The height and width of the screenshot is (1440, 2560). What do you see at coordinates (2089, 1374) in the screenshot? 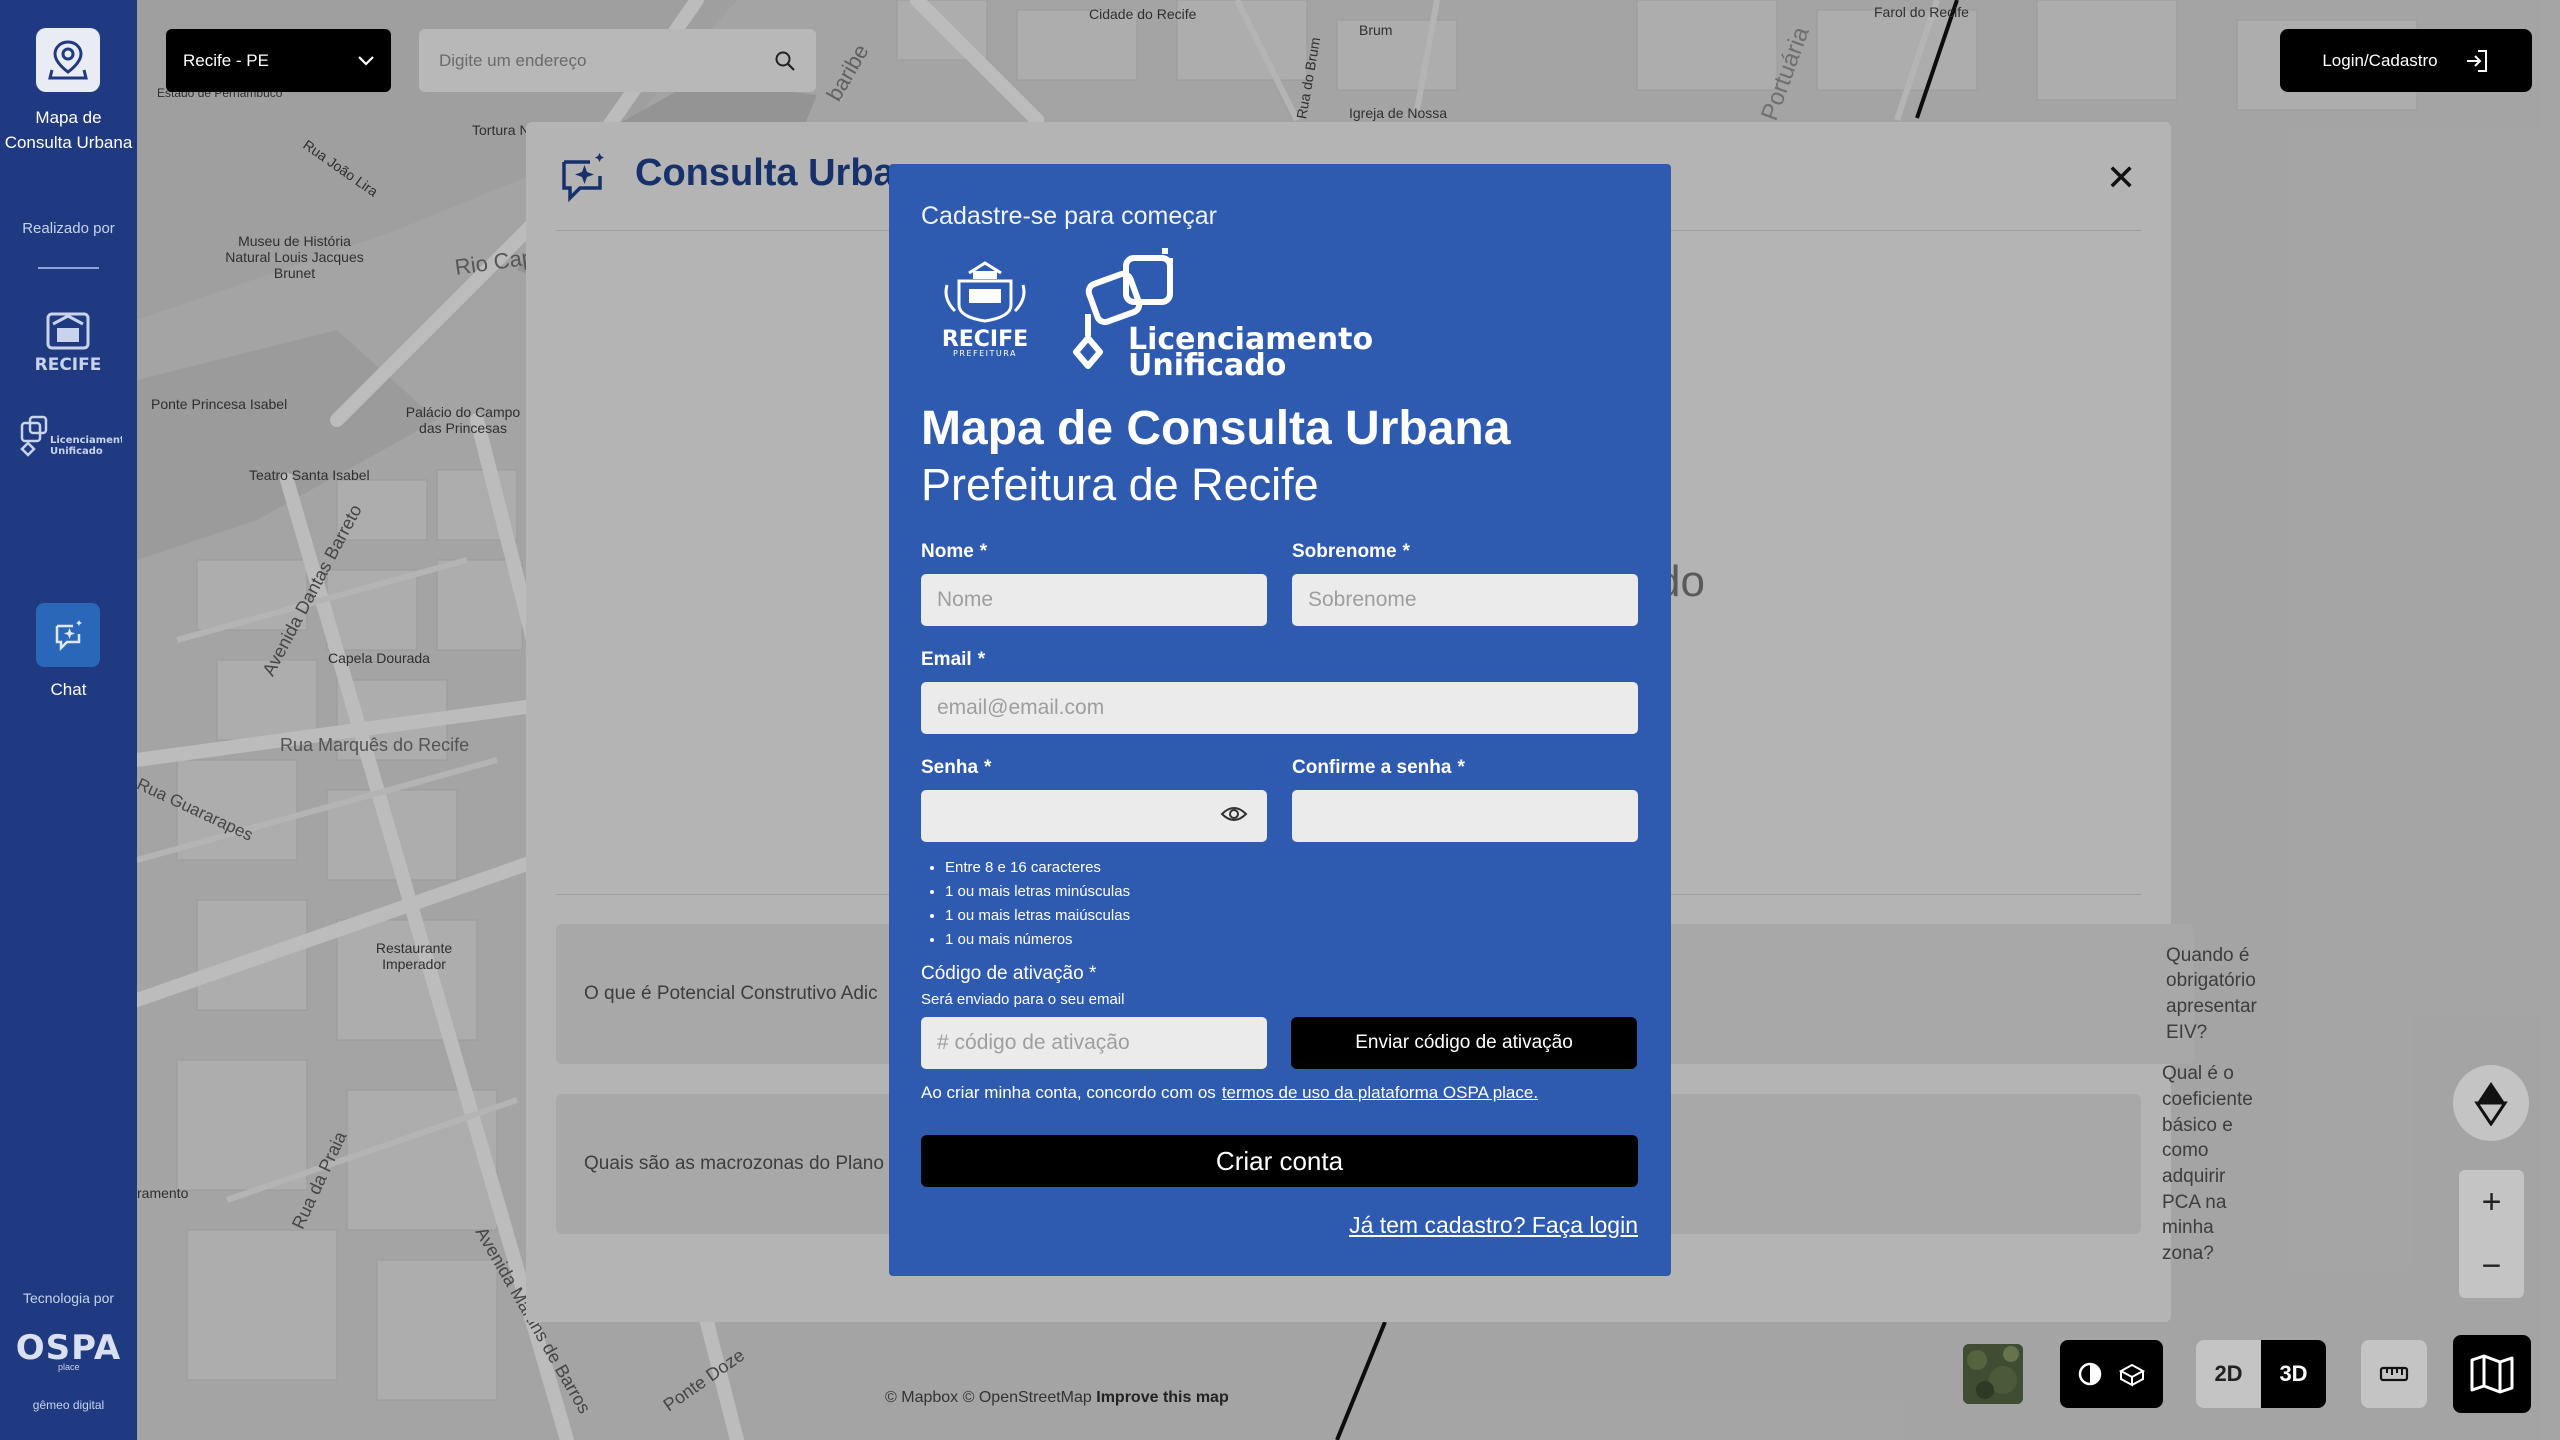
I see `contrast-icon` at bounding box center [2089, 1374].